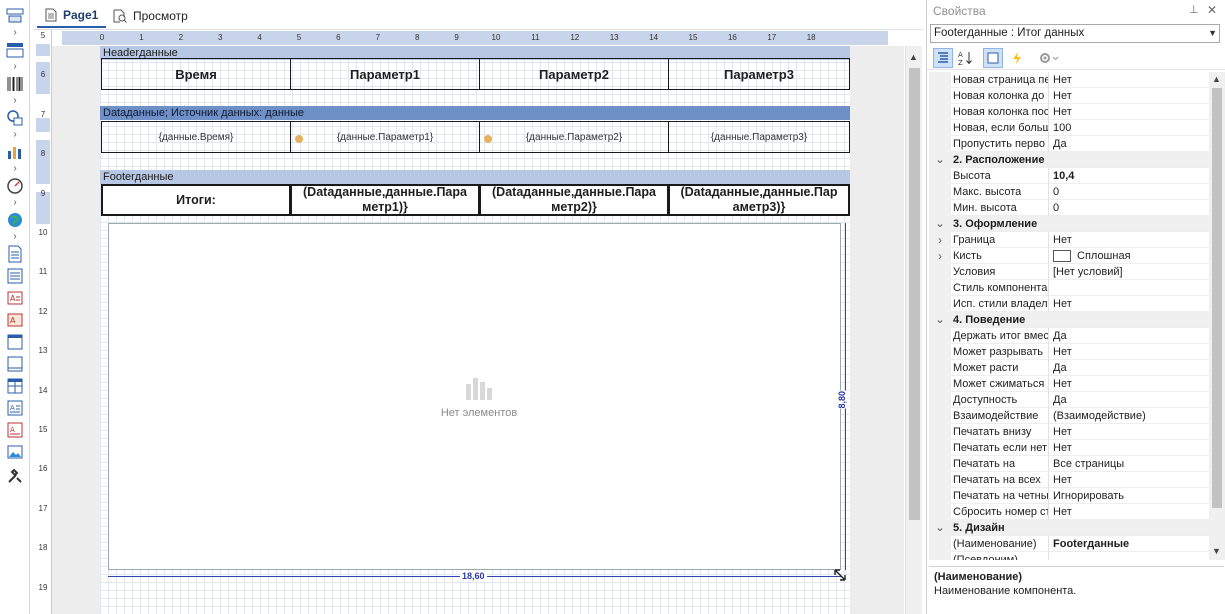  Describe the element at coordinates (1130, 544) in the screenshot. I see `property-value: Footerданные` at that location.